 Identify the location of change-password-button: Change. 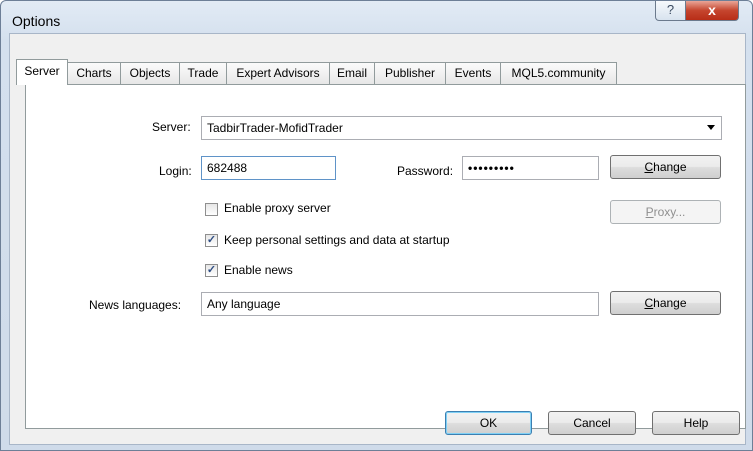
(665, 167).